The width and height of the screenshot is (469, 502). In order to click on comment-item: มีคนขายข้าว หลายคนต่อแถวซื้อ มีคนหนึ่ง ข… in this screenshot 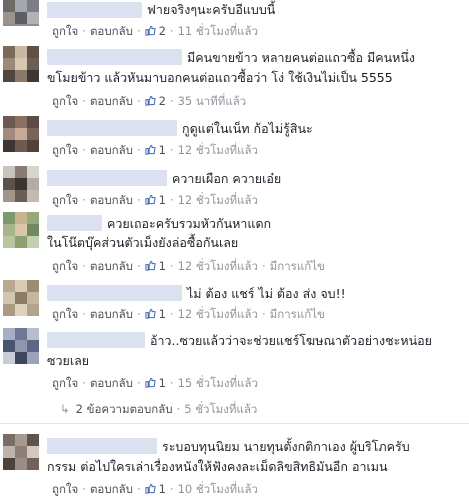, I will do `click(234, 79)`.